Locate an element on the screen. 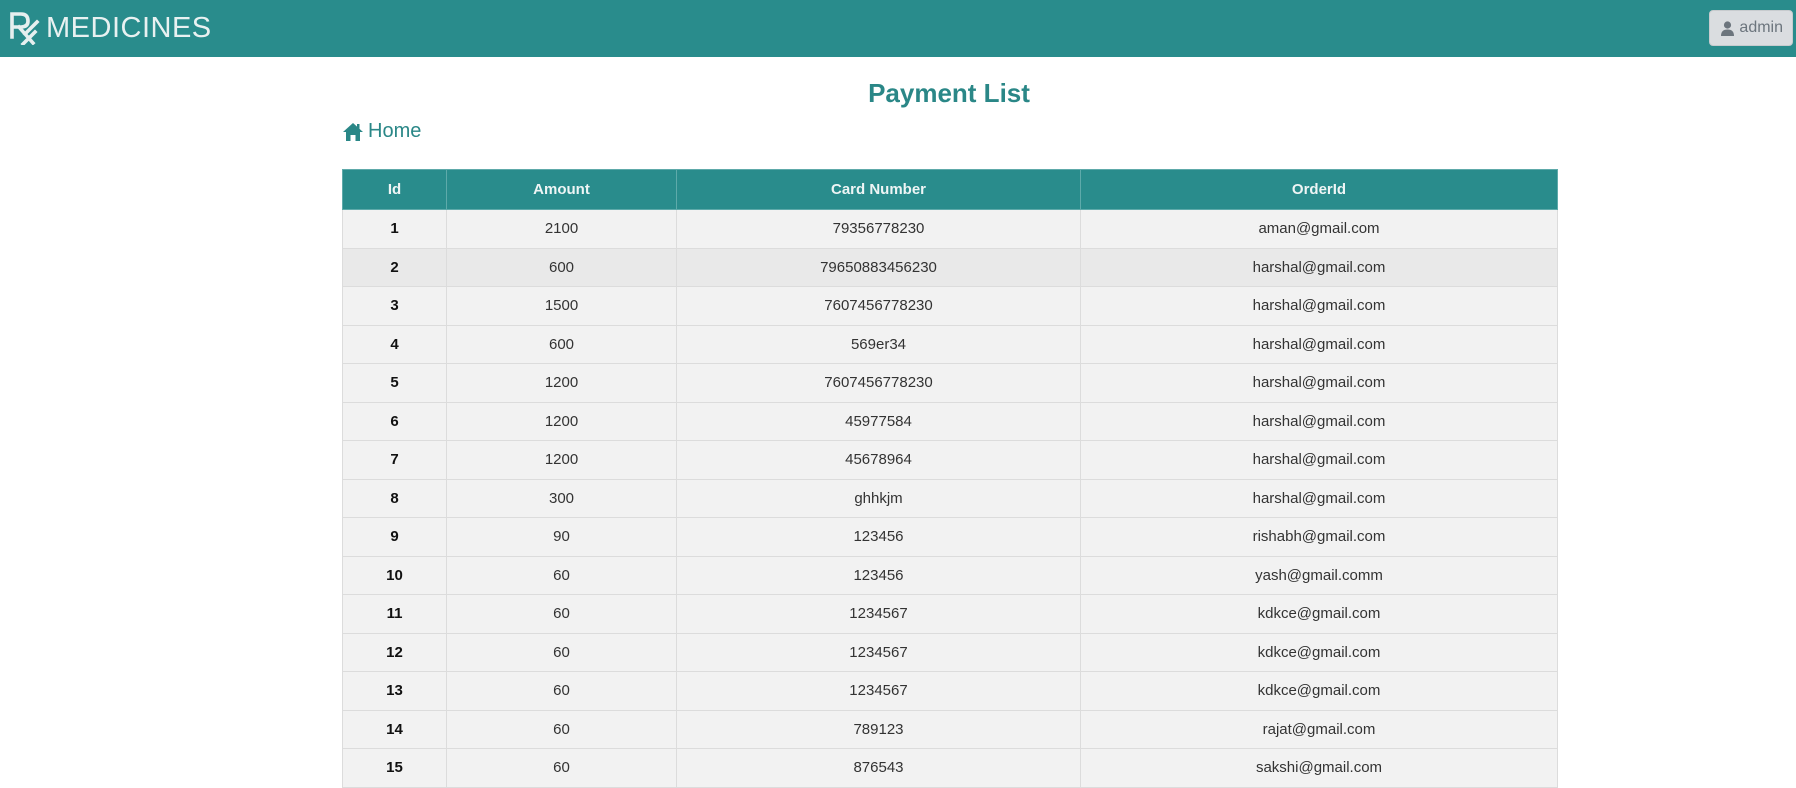 The height and width of the screenshot is (788, 1796). table-row: 5 1200 7607456778230 harshal@gmail.com is located at coordinates (950, 383).